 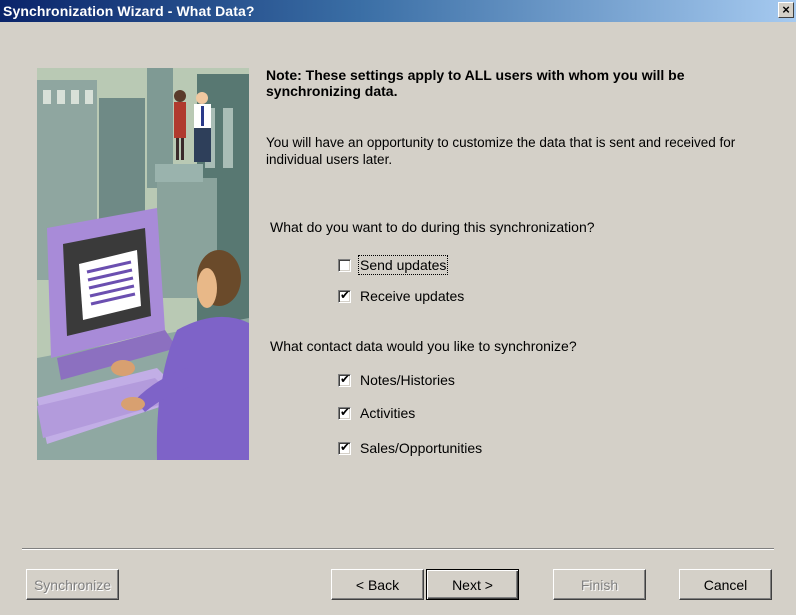 What do you see at coordinates (412, 296) in the screenshot?
I see `receive-updates-label: Receive updates` at bounding box center [412, 296].